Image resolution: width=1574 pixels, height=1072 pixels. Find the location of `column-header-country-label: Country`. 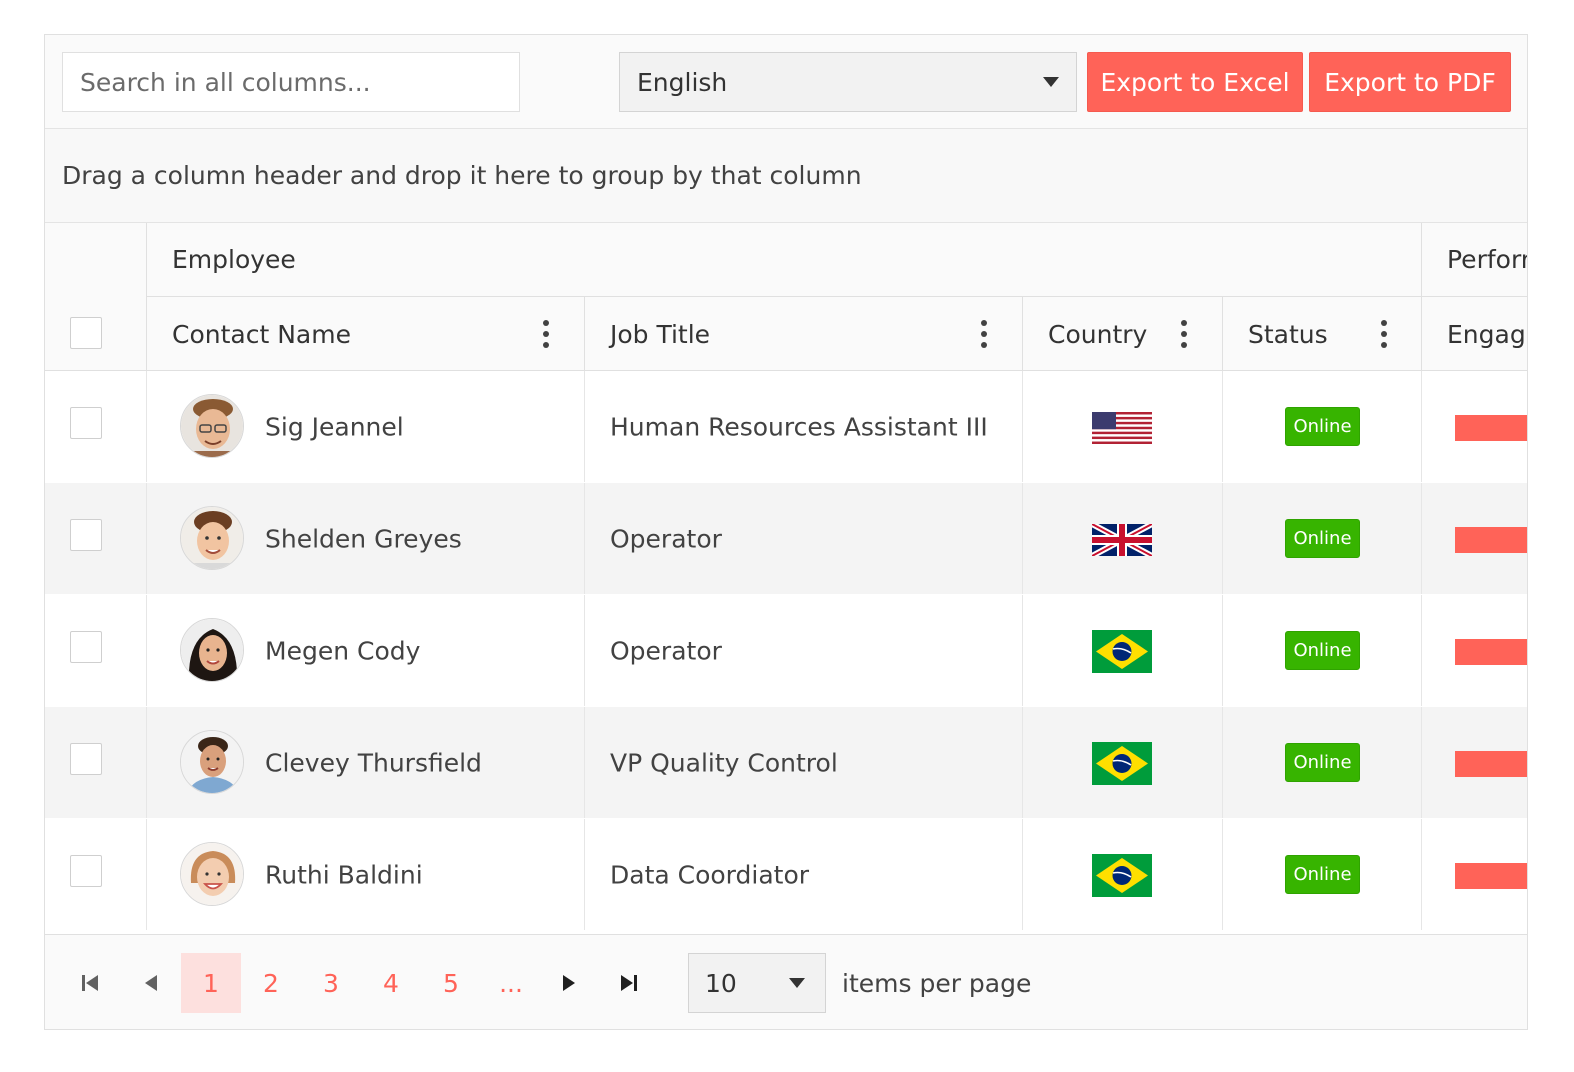

column-header-country-label: Country is located at coordinates (1098, 334).